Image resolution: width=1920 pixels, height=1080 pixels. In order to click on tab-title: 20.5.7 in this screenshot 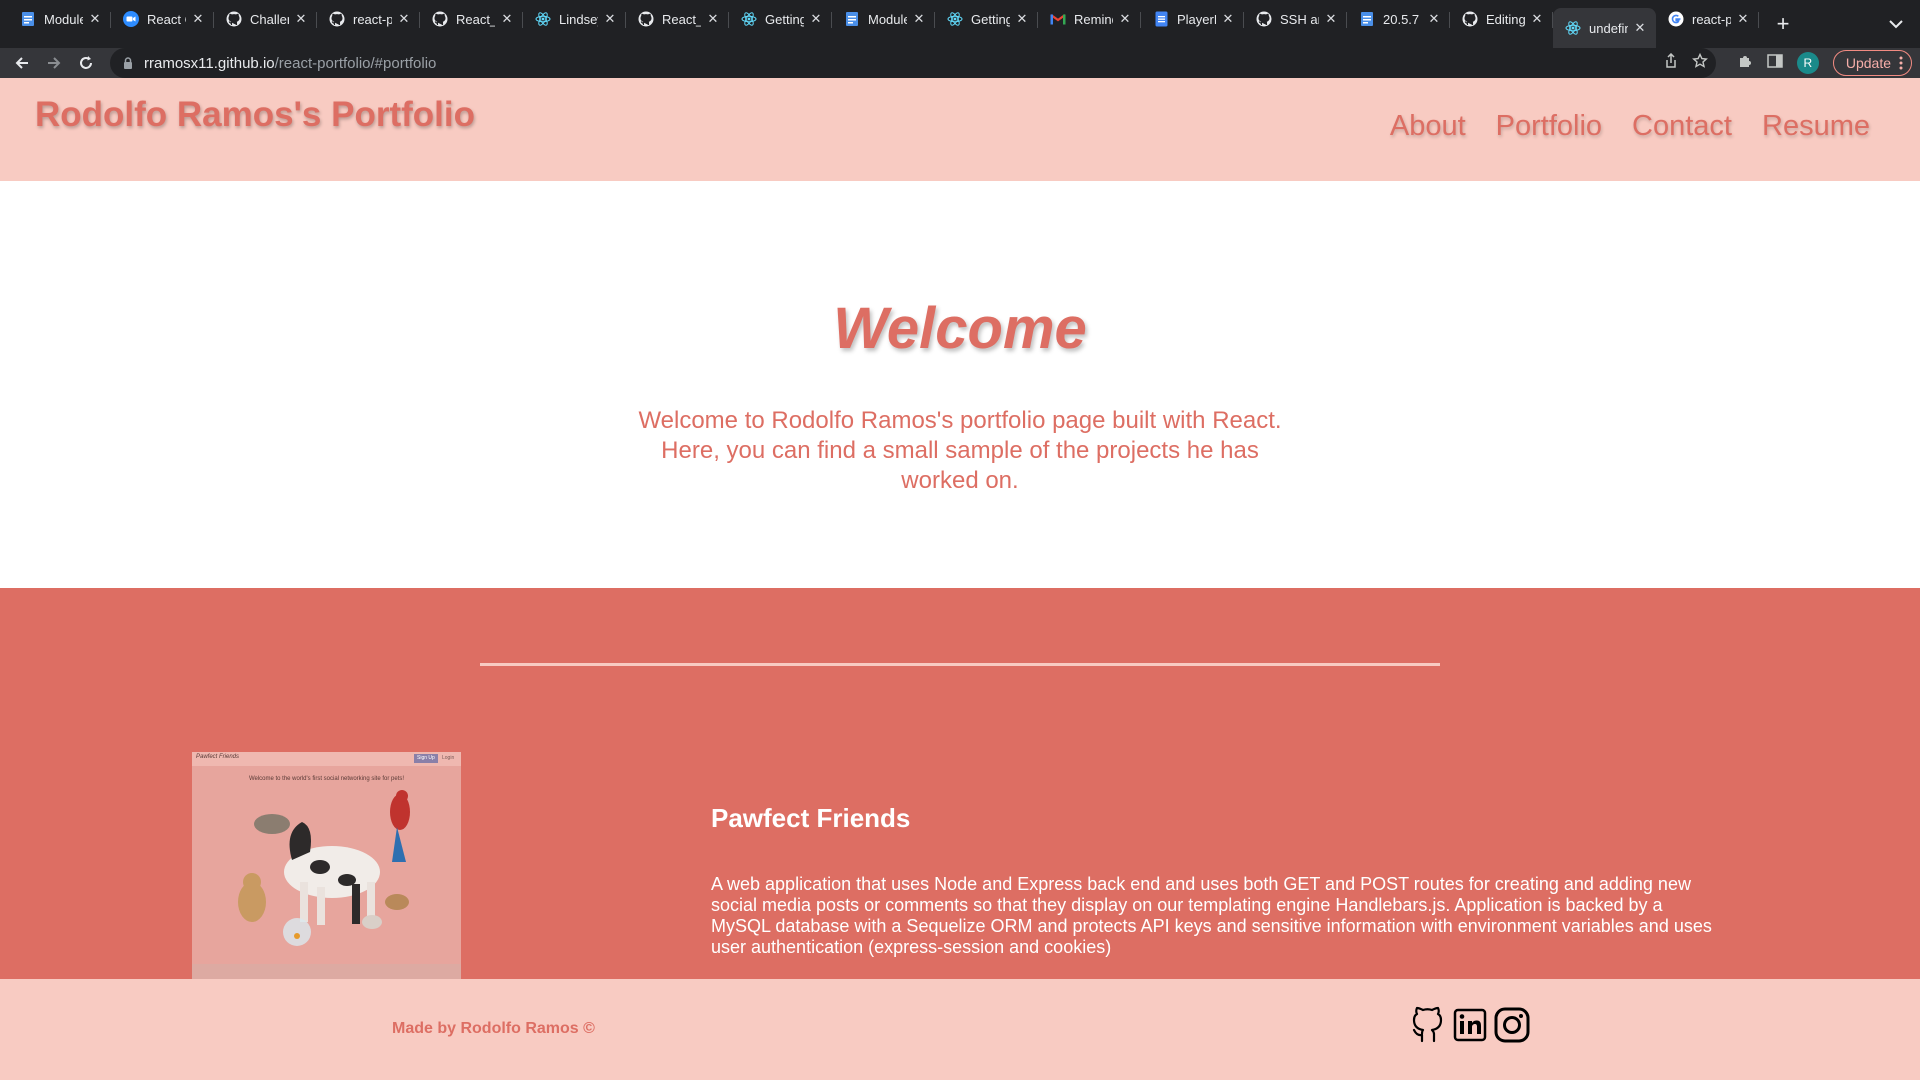, I will do `click(1401, 19)`.